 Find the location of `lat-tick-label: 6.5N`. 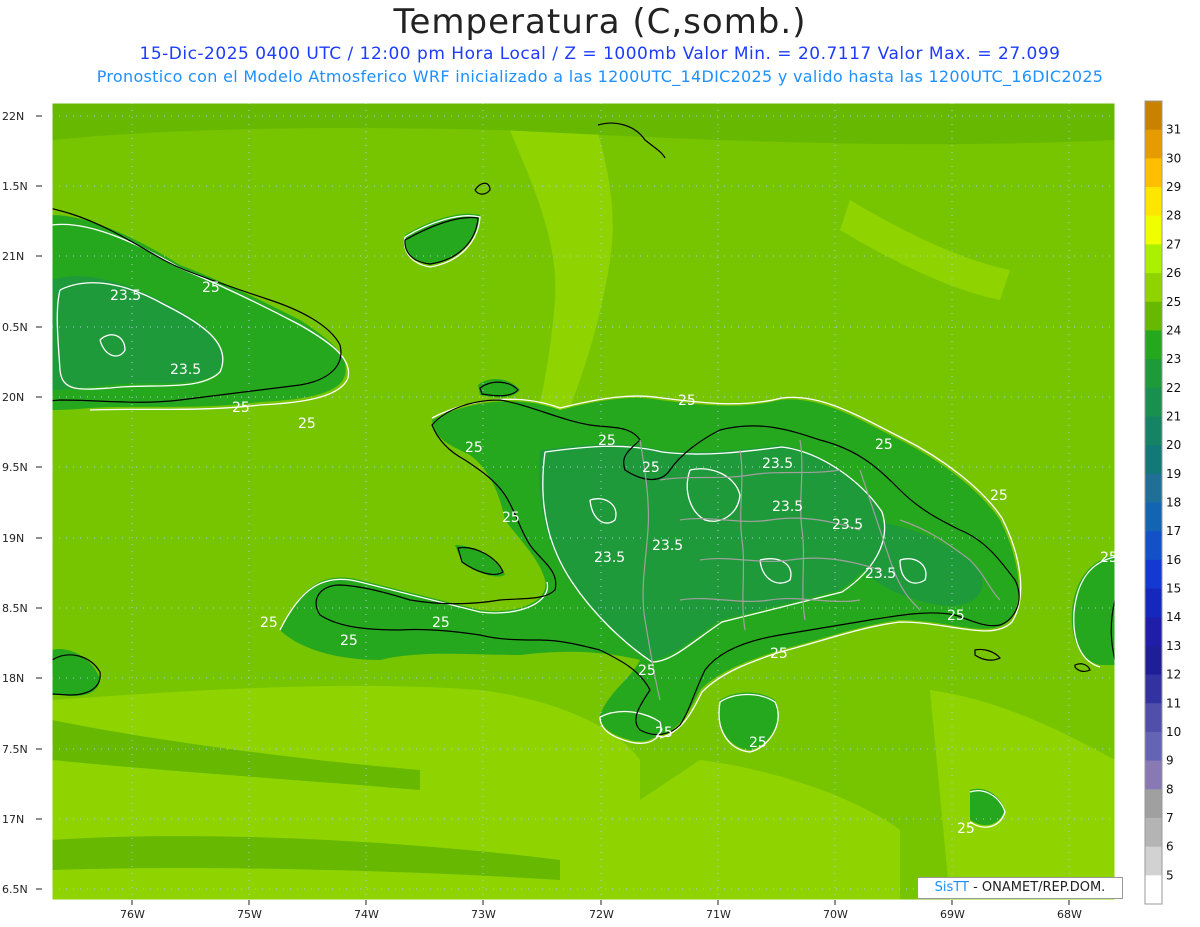

lat-tick-label: 6.5N is located at coordinates (15, 889).